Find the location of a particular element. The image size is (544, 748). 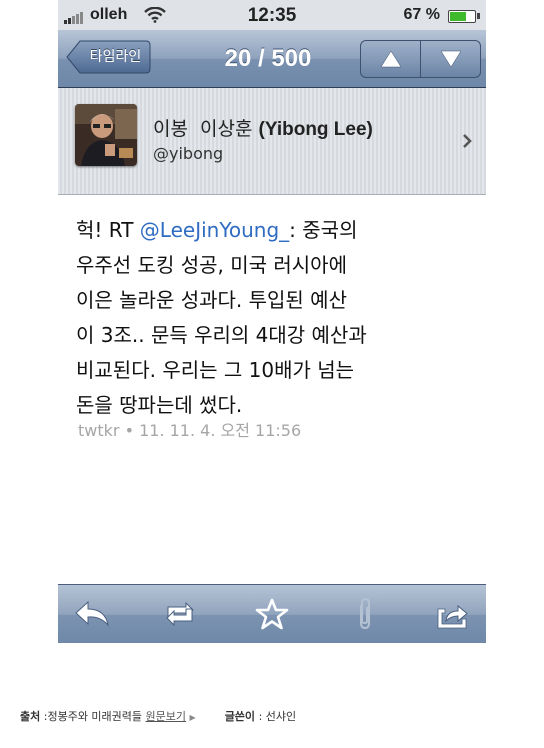

reply-icon is located at coordinates (92, 613).